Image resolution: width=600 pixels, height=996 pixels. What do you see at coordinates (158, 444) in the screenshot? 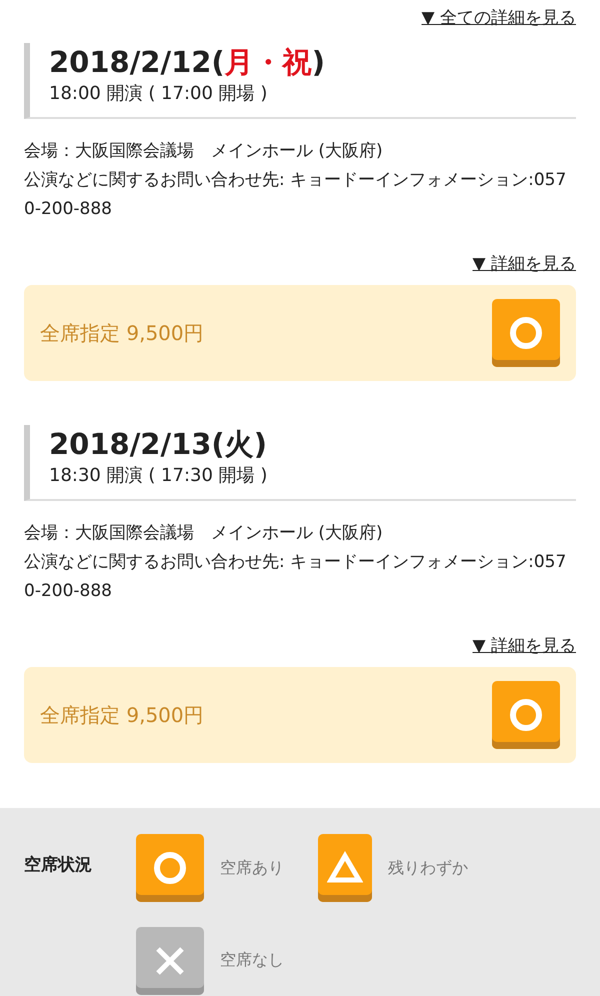
I see `performance-date: 2018/2/13(火)` at bounding box center [158, 444].